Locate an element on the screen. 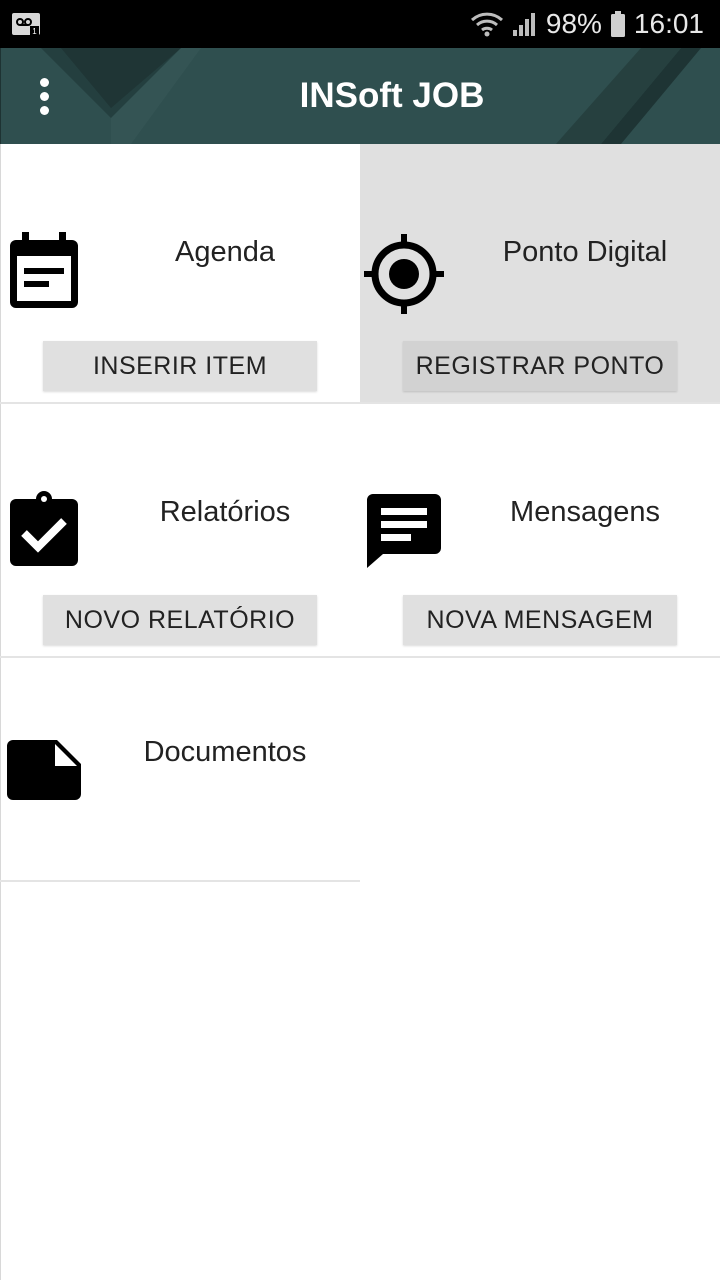 The image size is (720, 1280). svg-text: 1 is located at coordinates (34, 31).